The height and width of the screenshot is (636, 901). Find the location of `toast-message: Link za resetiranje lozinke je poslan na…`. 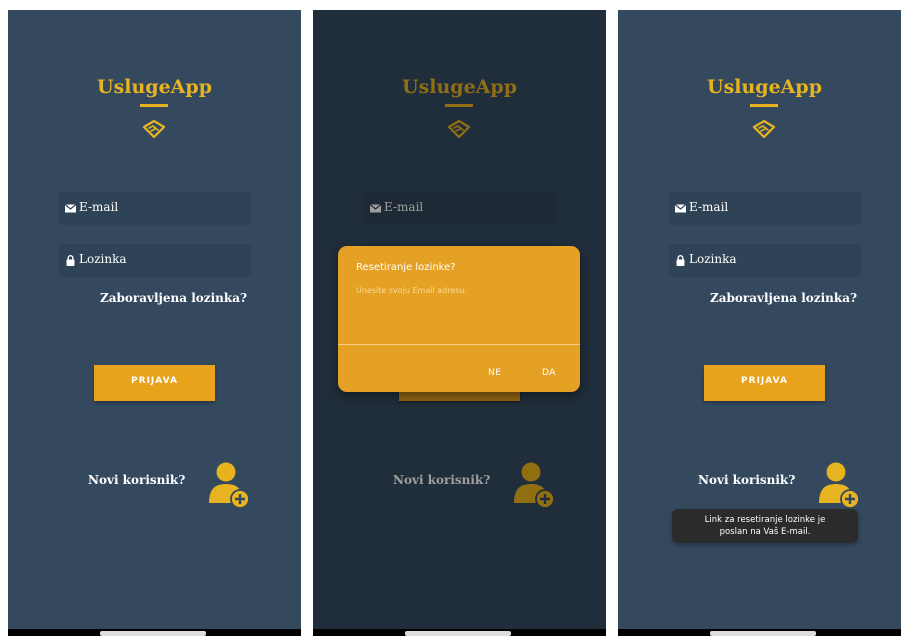

toast-message: Link za resetiranje lozinke je poslan na… is located at coordinates (765, 526).